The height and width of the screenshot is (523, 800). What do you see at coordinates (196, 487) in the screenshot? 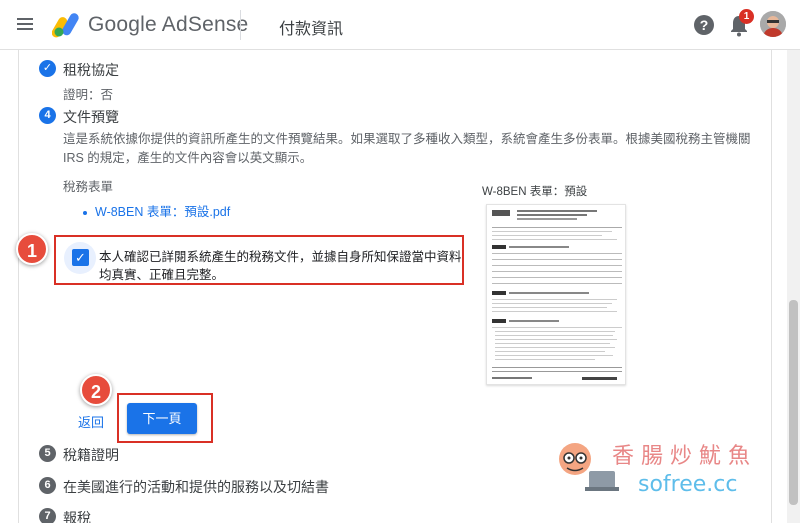
I see `step-title-us-activities: 在美國進行的活動和提供的服務以及切結書` at bounding box center [196, 487].